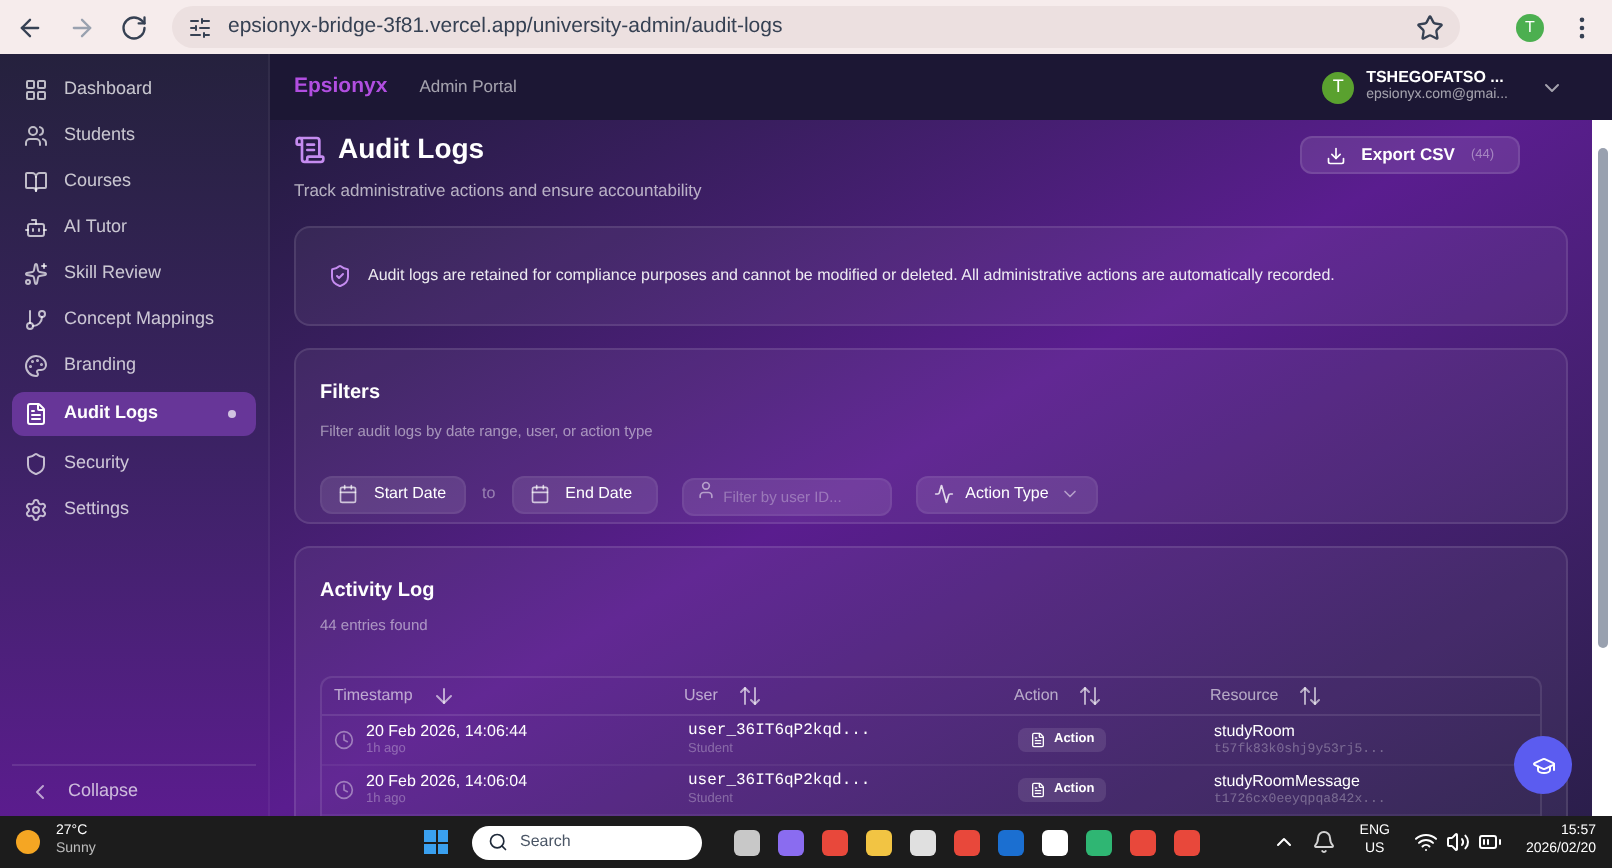 This screenshot has height=868, width=1612. I want to click on sun-icon, so click(28, 842).